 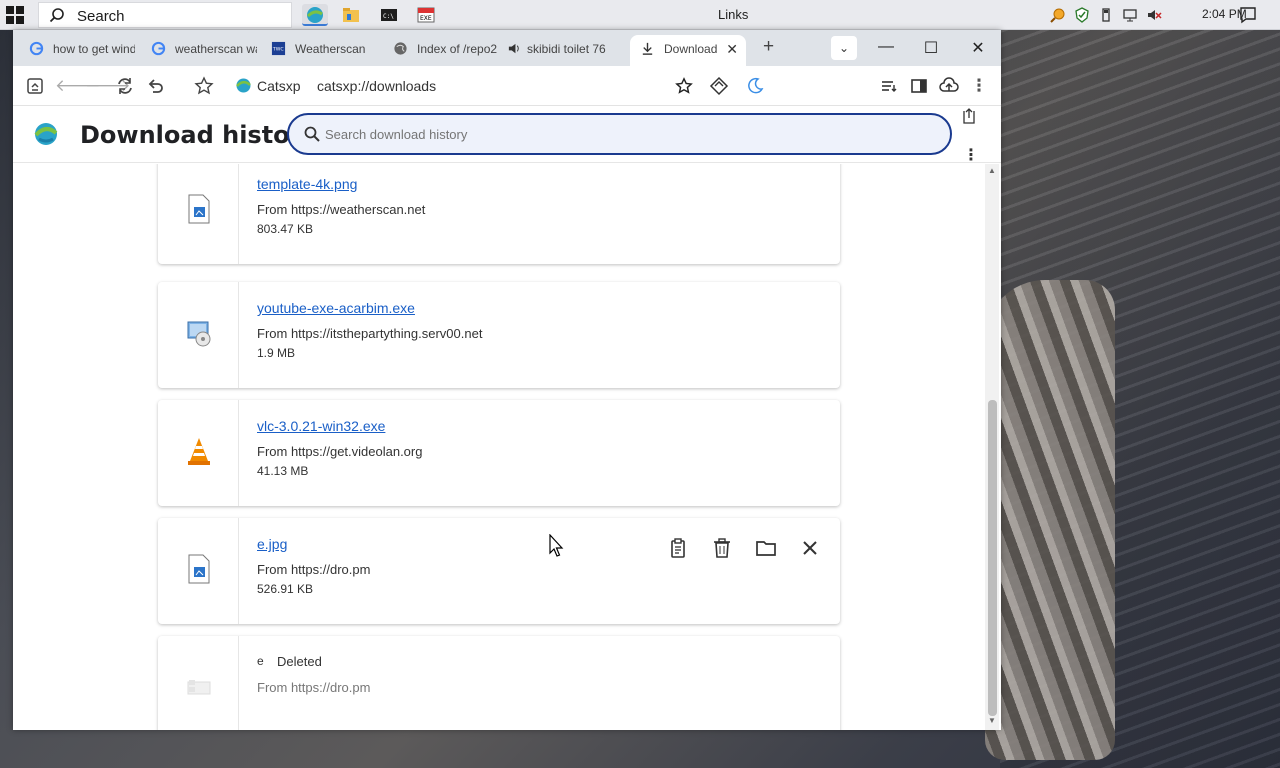 I want to click on copy-clipboard-icon, so click(x=678, y=548).